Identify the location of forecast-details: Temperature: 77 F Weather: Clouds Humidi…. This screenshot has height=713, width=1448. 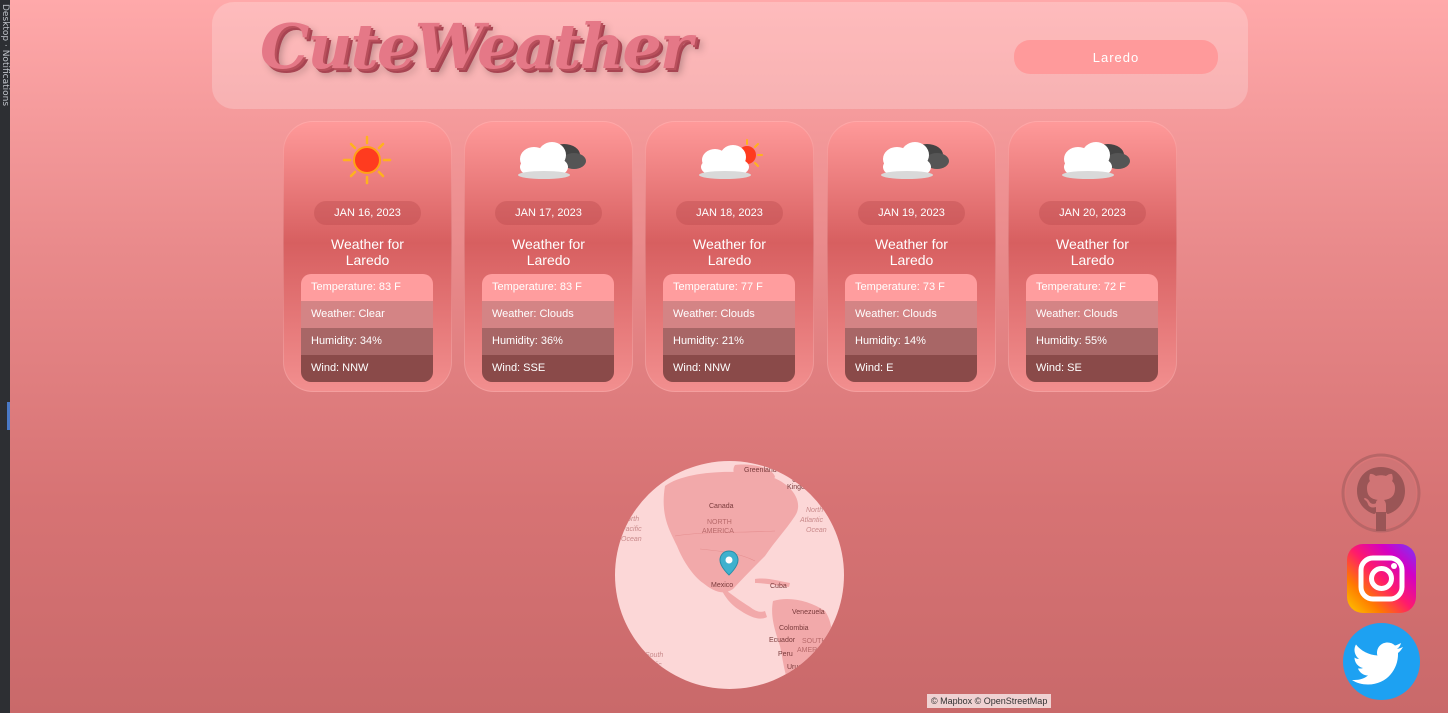
(729, 328).